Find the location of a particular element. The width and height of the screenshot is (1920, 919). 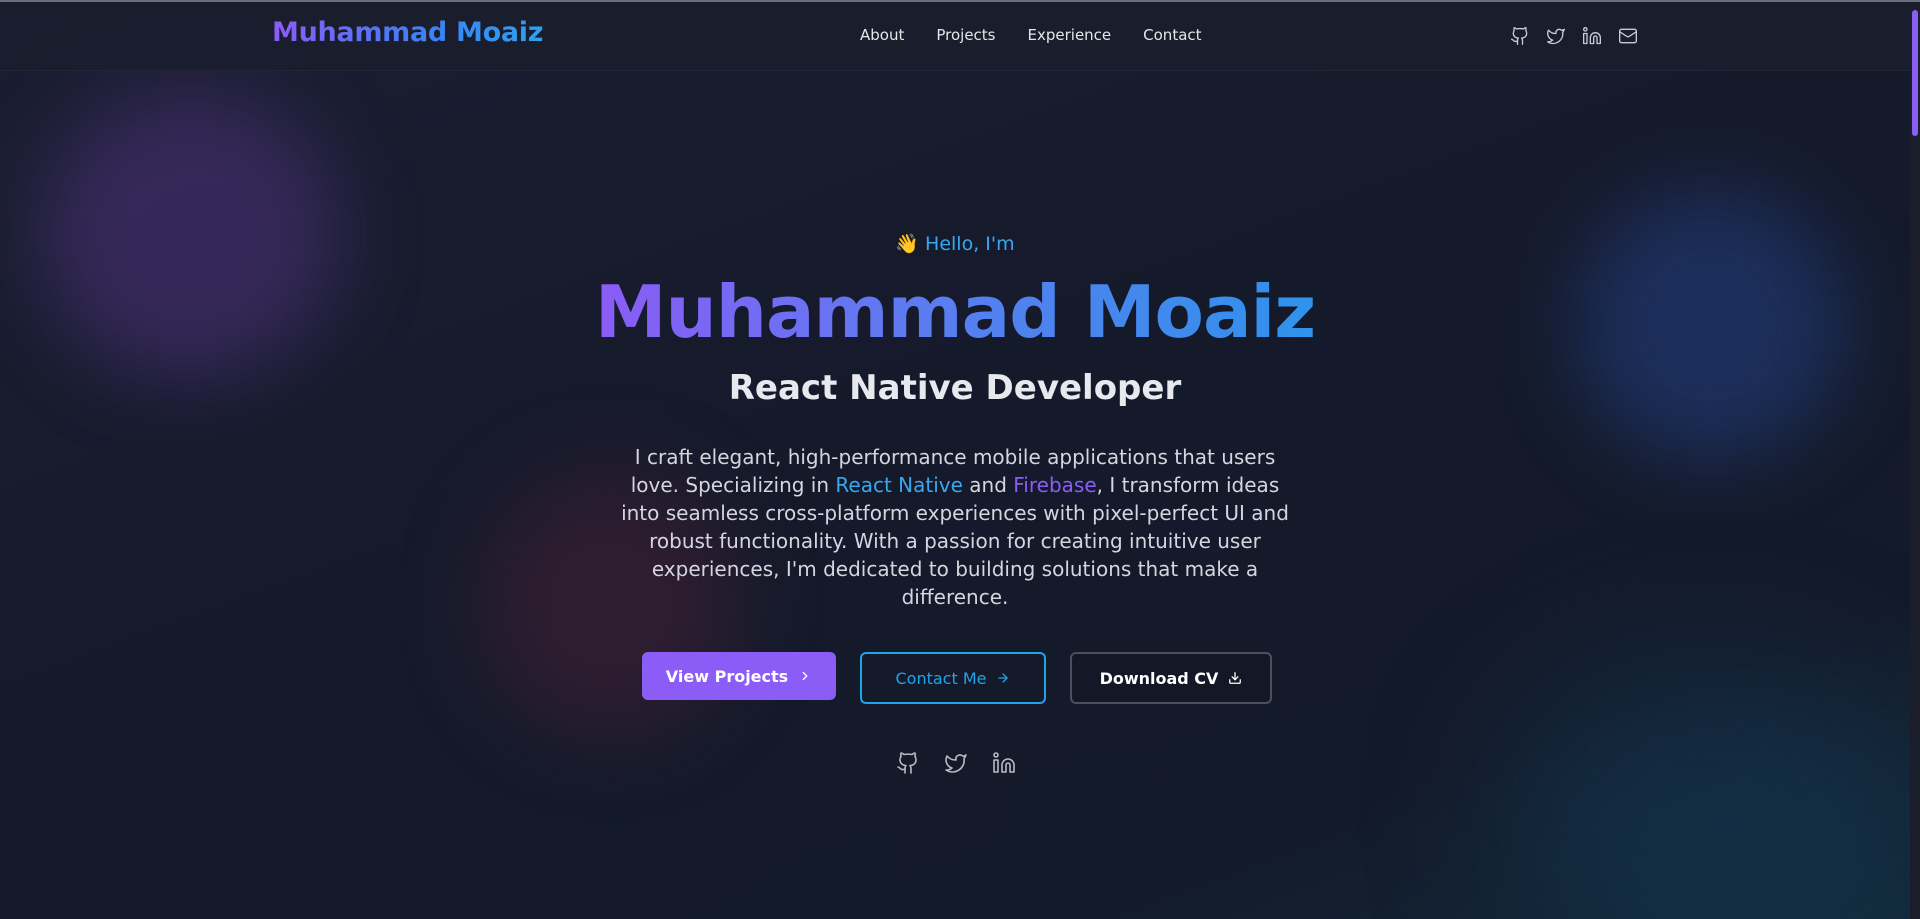

hero-greeting: 👋 Hello, I'm is located at coordinates (955, 243).